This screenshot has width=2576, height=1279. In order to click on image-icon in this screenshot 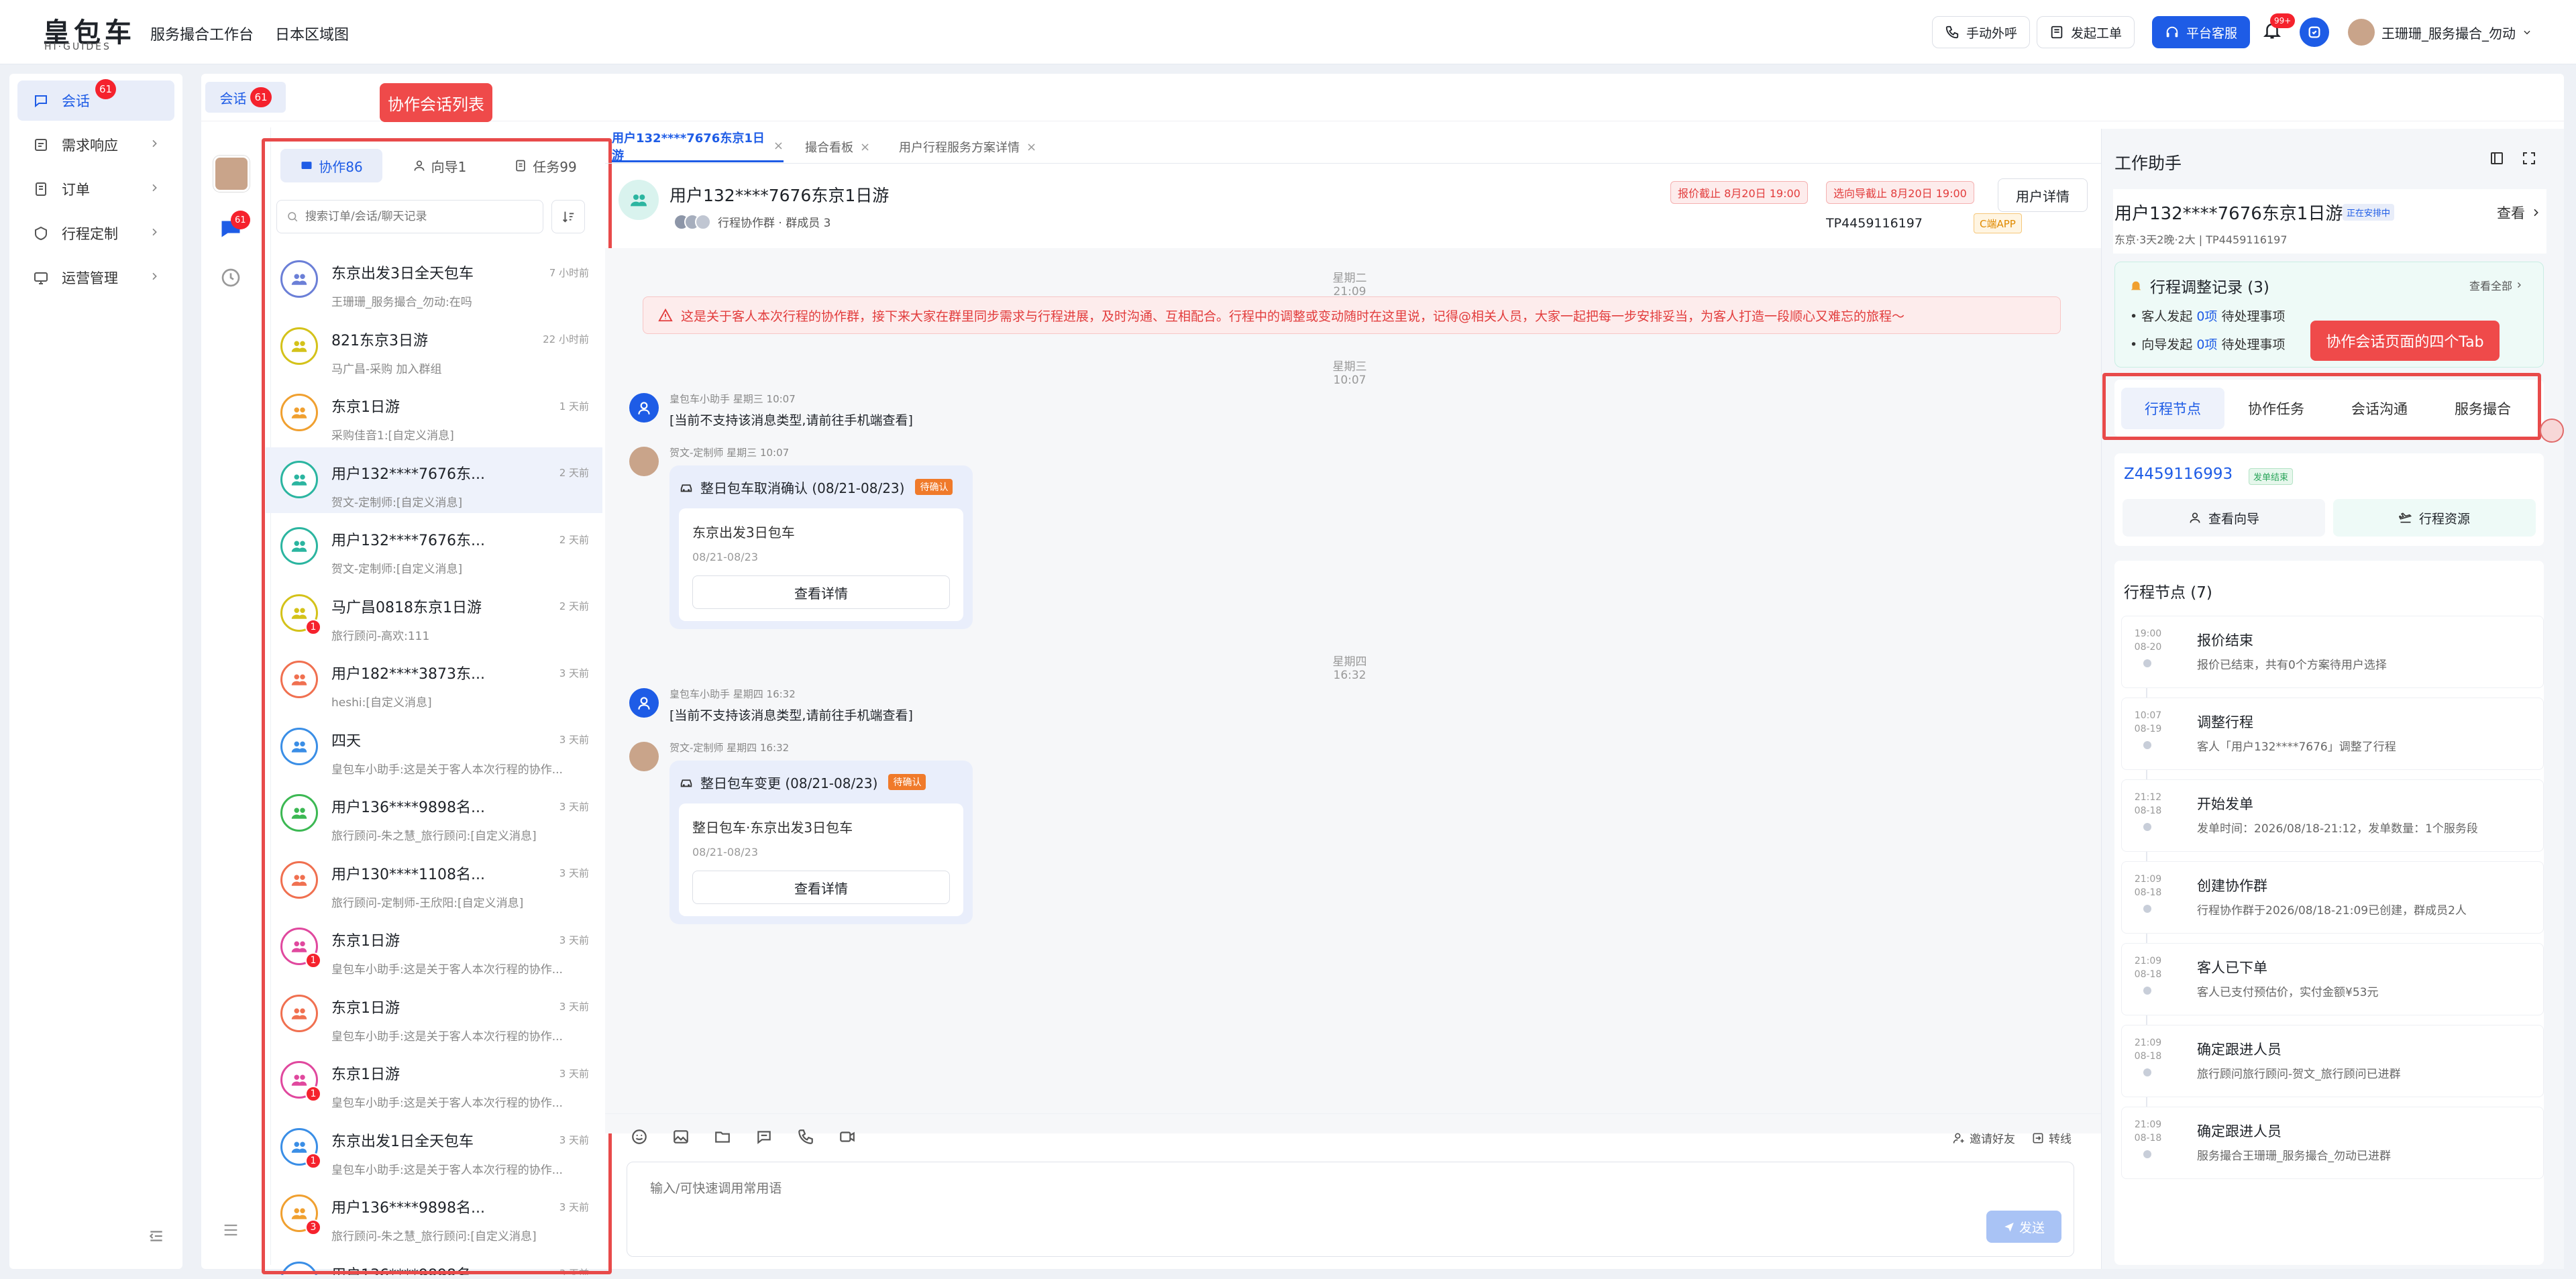, I will do `click(681, 1137)`.